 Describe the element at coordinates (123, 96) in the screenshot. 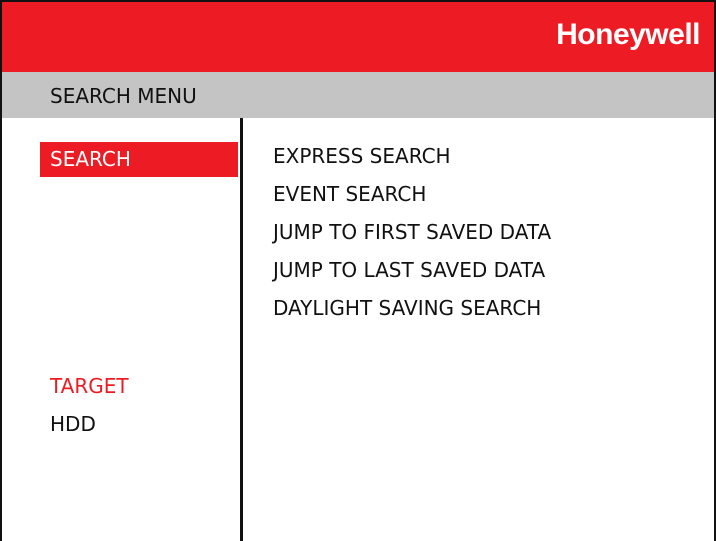

I see `menu-title: SEARCH MENU` at that location.